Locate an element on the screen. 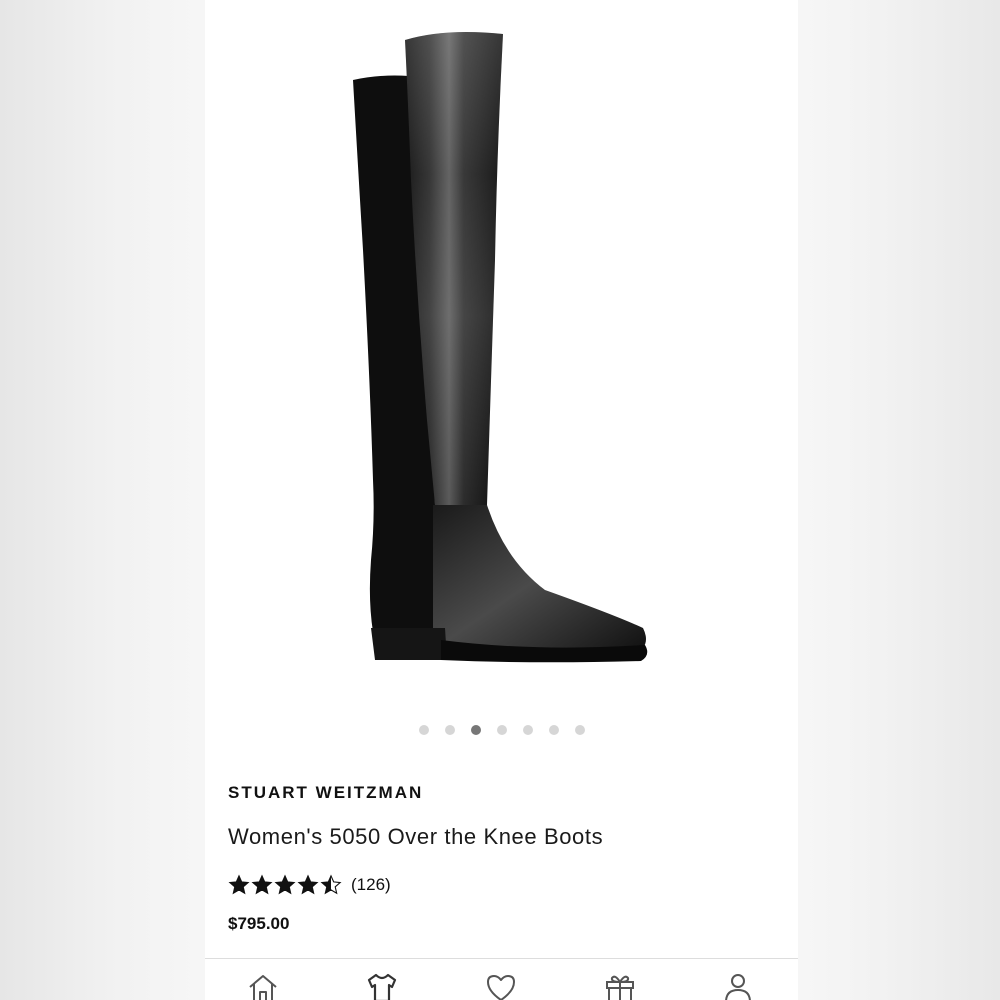  product-title: Women's 5050 Over the Knee Boots is located at coordinates (416, 836).